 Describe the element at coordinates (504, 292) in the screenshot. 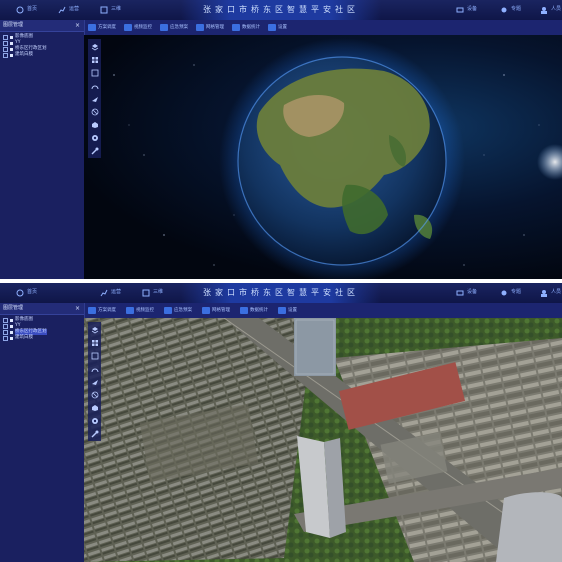

I see `topic-icon` at that location.